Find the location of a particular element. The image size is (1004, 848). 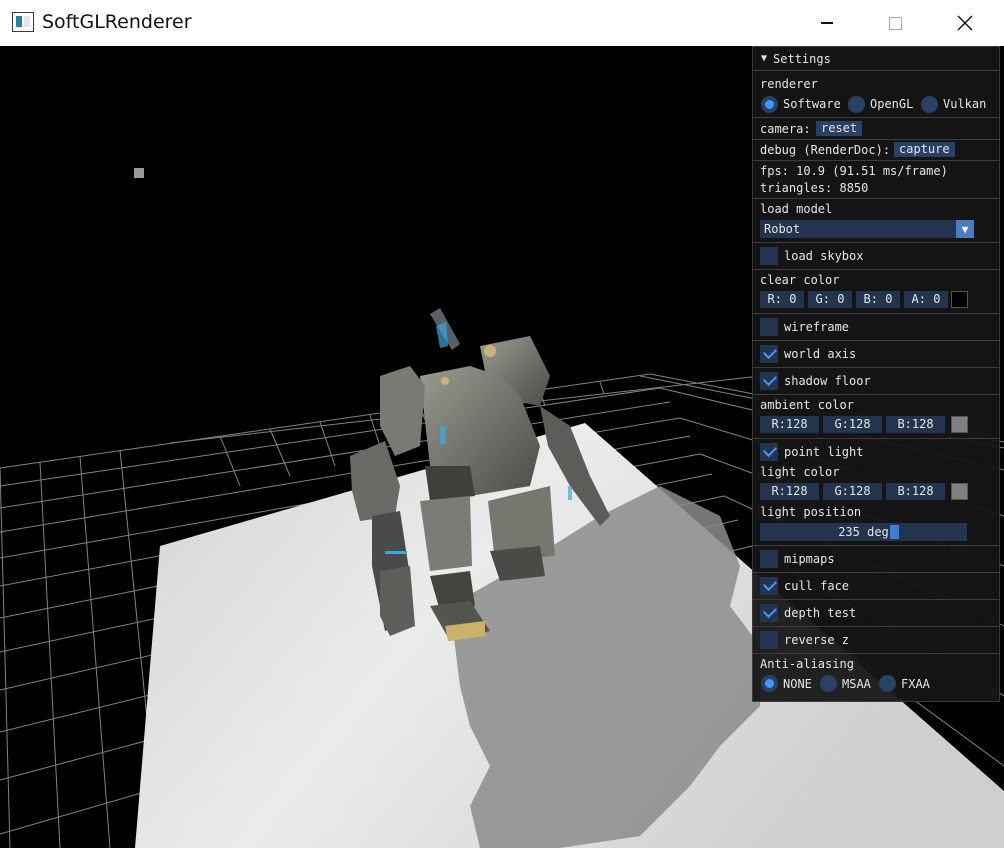

mipmaps-label: mipmaps is located at coordinates (809, 559).